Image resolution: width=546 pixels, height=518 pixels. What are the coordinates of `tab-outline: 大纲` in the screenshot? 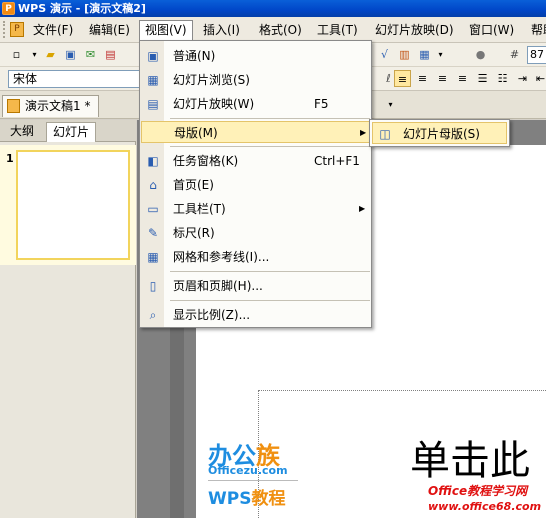 It's located at (22, 132).